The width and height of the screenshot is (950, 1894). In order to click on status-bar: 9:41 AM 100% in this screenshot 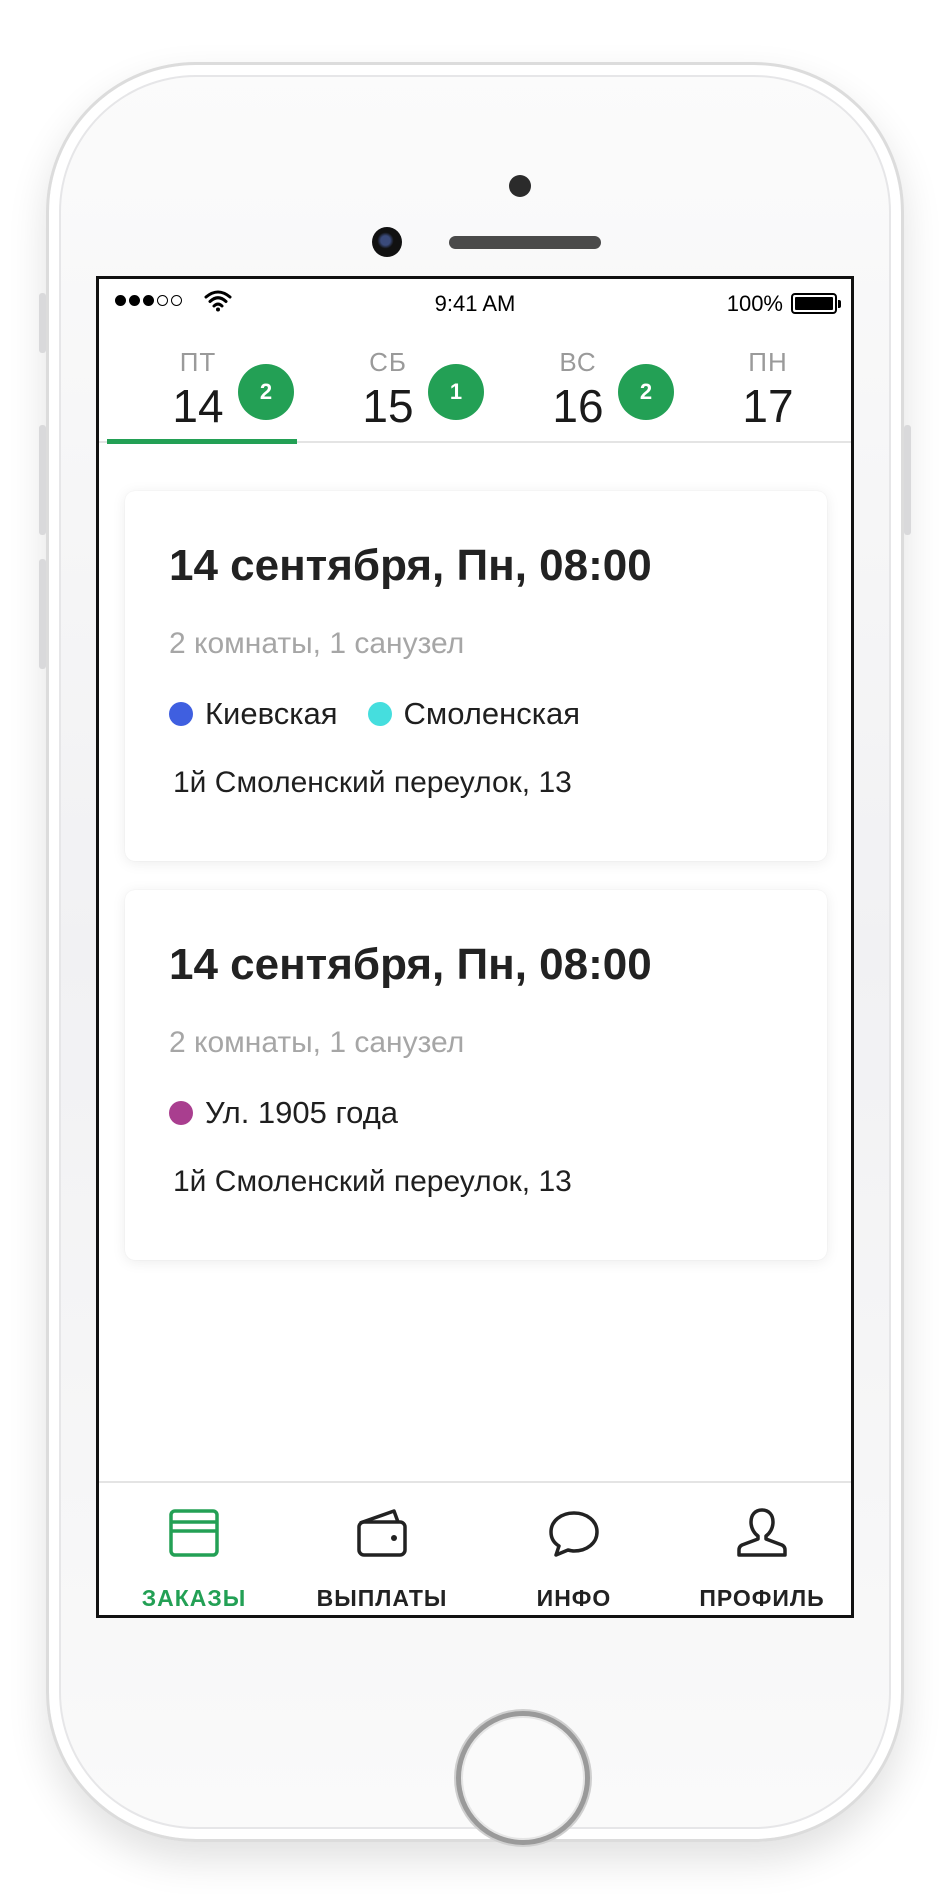, I will do `click(475, 302)`.